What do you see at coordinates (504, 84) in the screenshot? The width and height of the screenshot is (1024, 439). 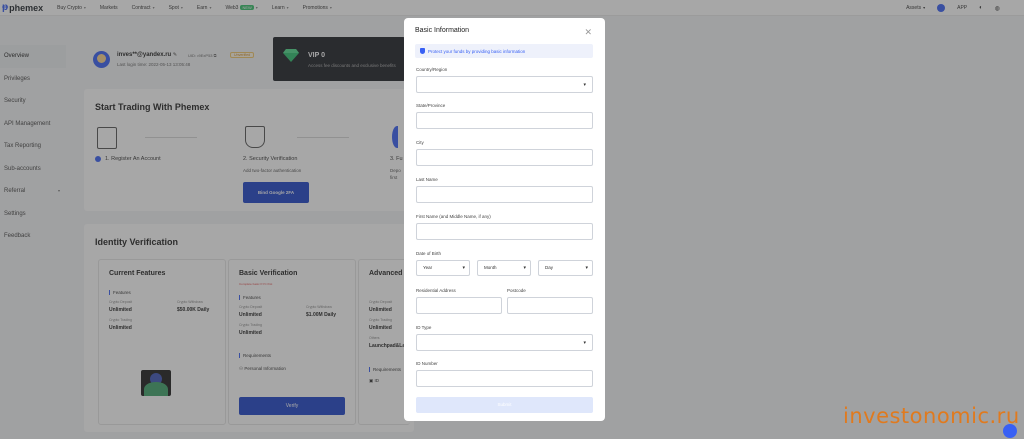 I see `country-select: ▾` at bounding box center [504, 84].